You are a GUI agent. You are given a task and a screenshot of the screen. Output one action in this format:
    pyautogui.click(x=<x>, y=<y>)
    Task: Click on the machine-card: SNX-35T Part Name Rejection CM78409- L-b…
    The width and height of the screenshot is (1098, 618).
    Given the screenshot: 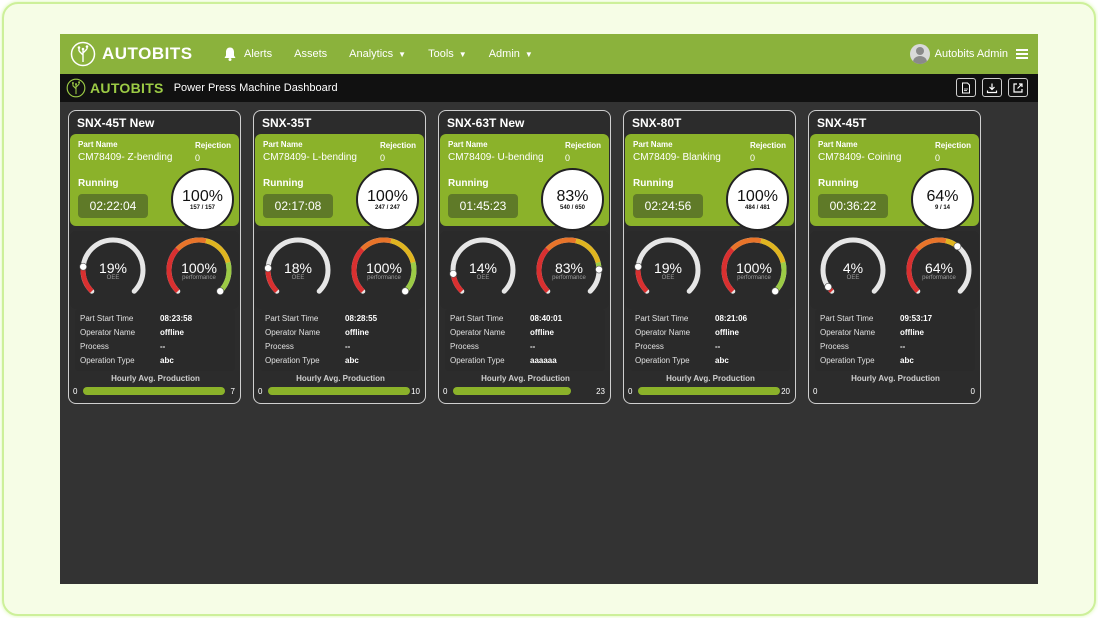 What is the action you would take?
    pyautogui.click(x=339, y=257)
    